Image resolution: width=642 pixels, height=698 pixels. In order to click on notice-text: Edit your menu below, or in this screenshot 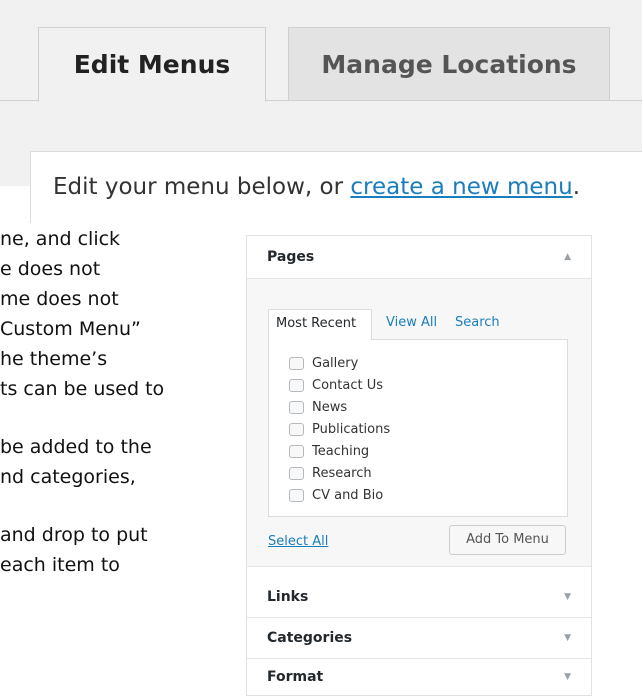, I will do `click(202, 187)`.